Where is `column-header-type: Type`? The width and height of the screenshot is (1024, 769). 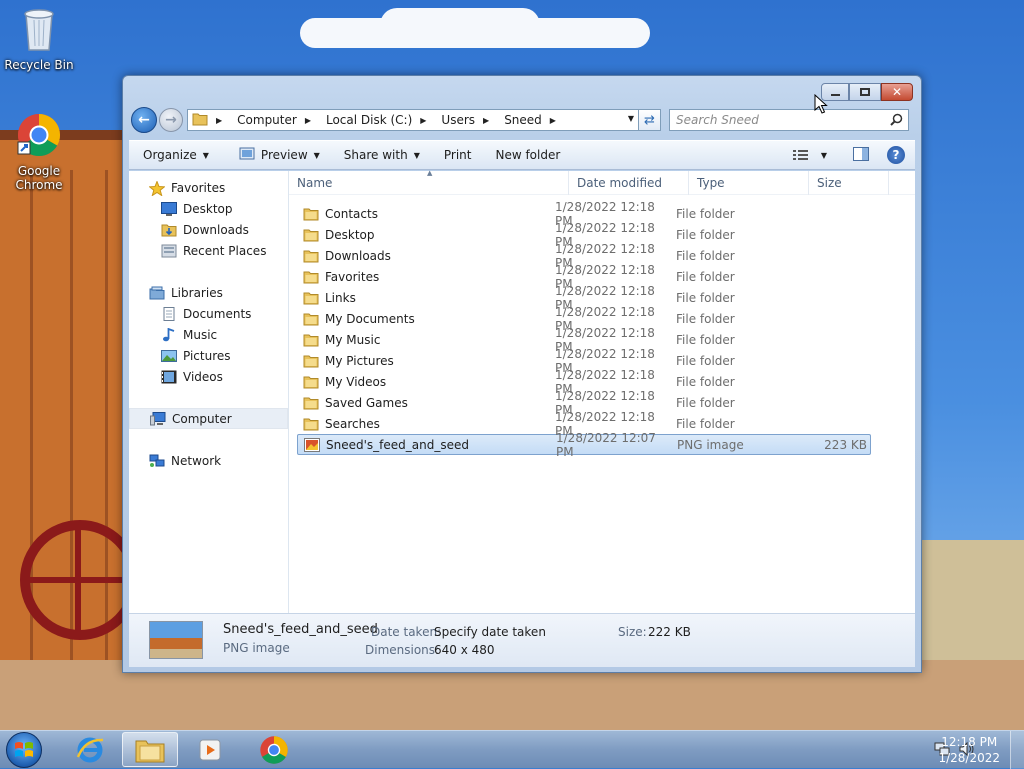 column-header-type: Type is located at coordinates (749, 182).